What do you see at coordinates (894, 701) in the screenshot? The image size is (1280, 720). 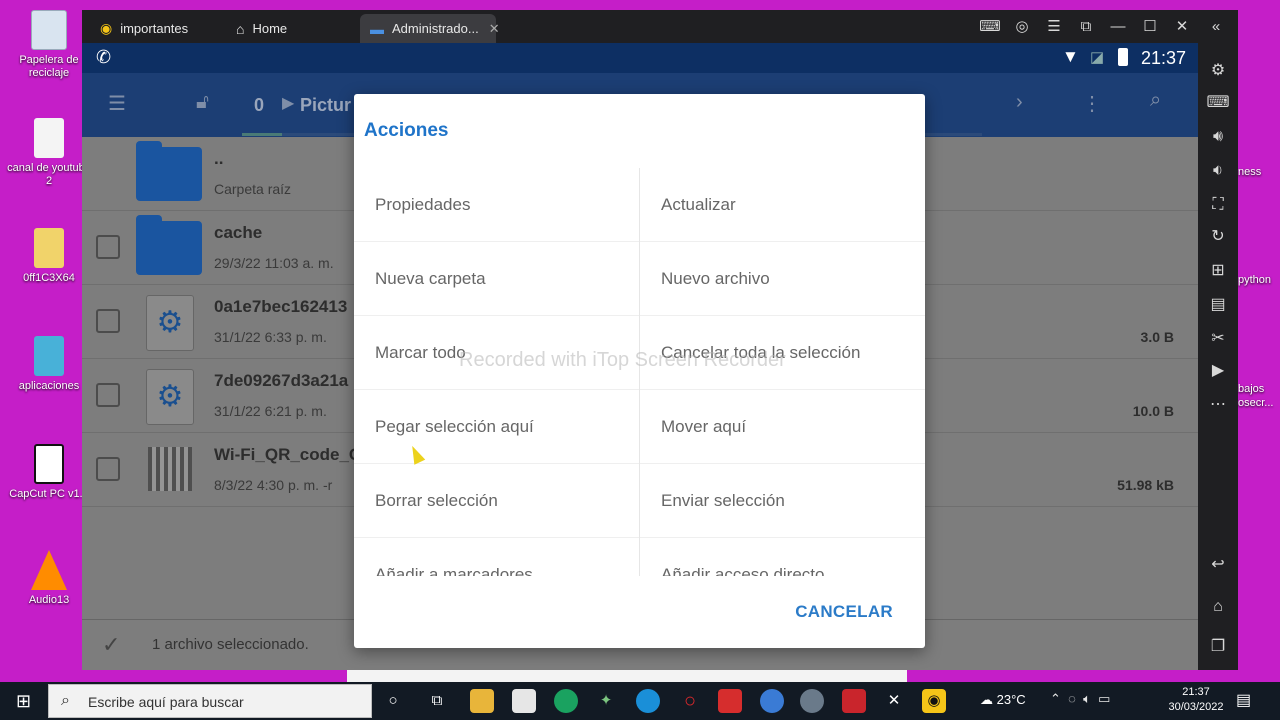 I see `capcut-taskbar-icon: ✕` at bounding box center [894, 701].